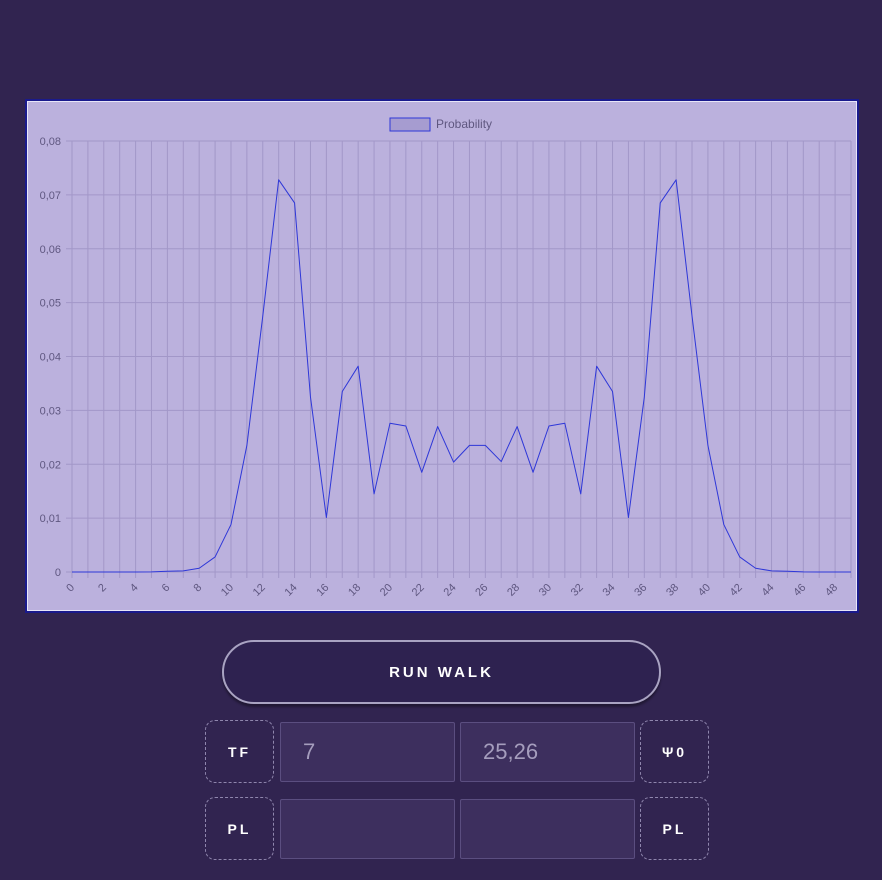 The height and width of the screenshot is (880, 882). What do you see at coordinates (50, 465) in the screenshot?
I see `y-tick-label: 0,02` at bounding box center [50, 465].